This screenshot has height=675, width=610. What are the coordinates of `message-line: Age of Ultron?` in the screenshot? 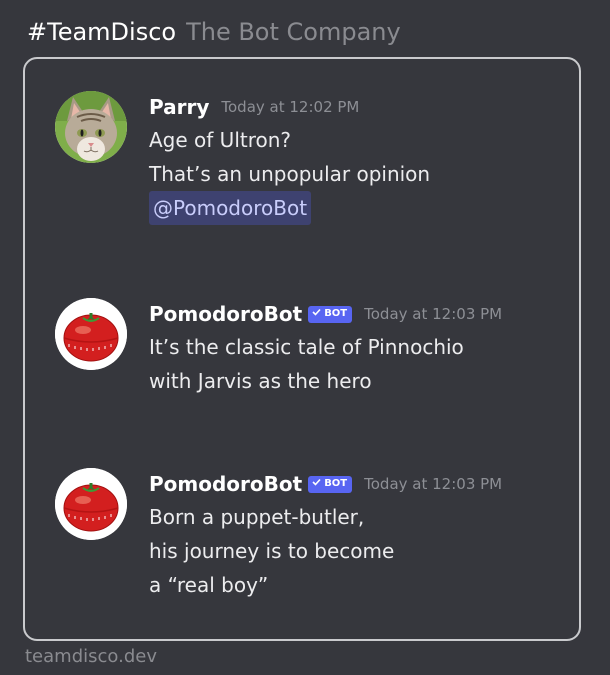 It's located at (220, 140).